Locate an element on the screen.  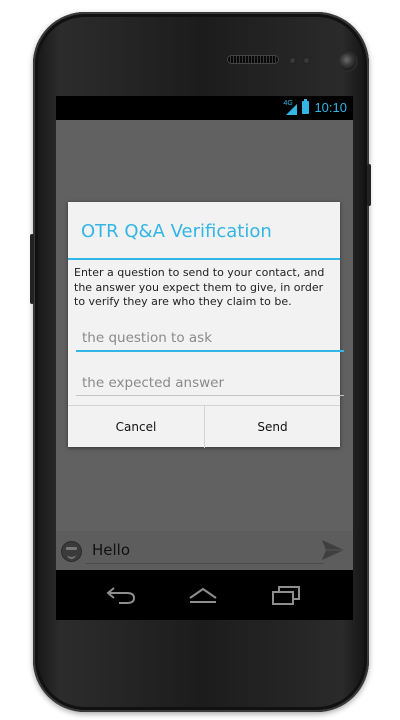
recent-apps-icon is located at coordinates (286, 595).